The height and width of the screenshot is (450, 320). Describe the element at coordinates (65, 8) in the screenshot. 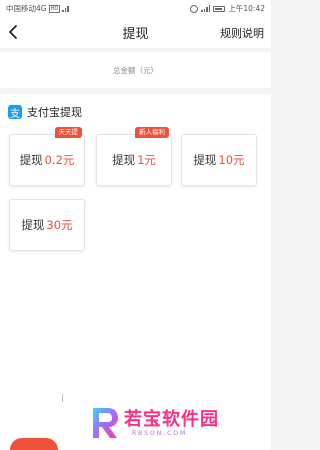

I see `signal-icon` at that location.